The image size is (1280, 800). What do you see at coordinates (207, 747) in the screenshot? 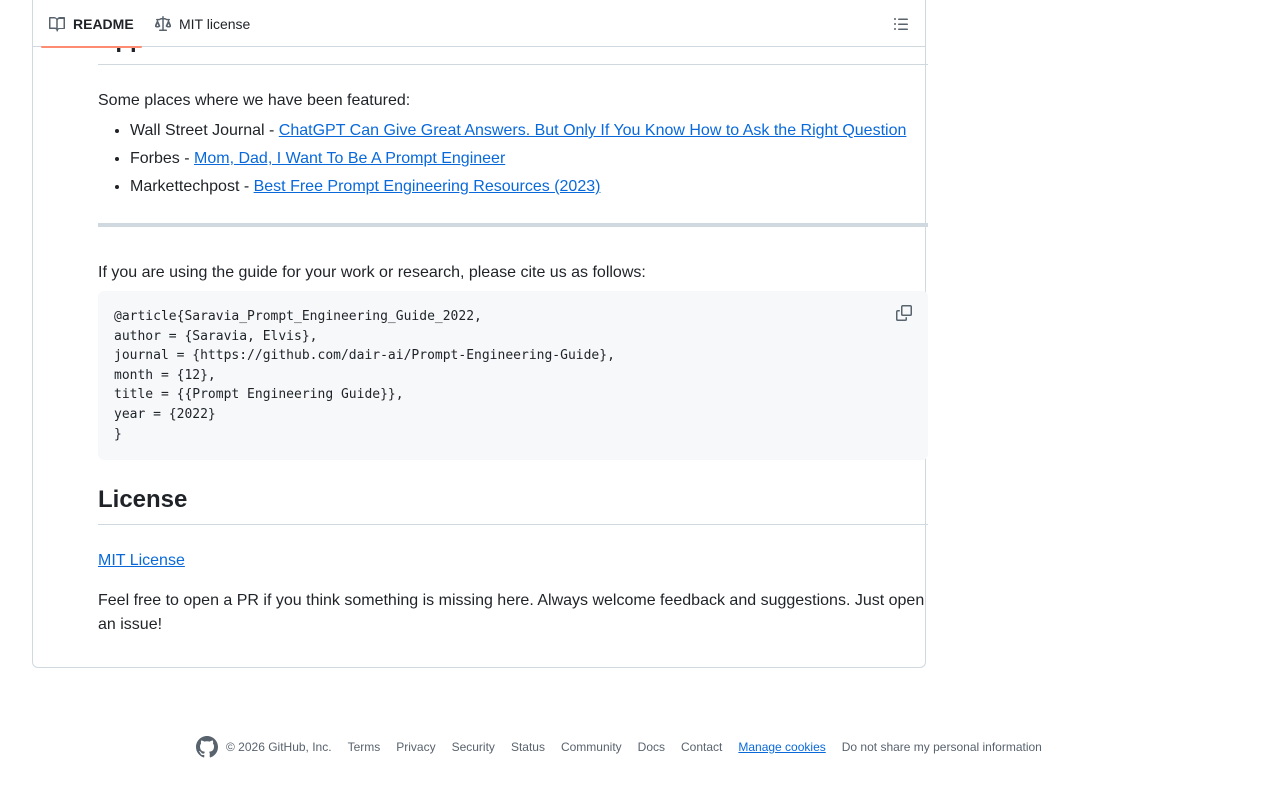
I see `github-mark-icon` at bounding box center [207, 747].